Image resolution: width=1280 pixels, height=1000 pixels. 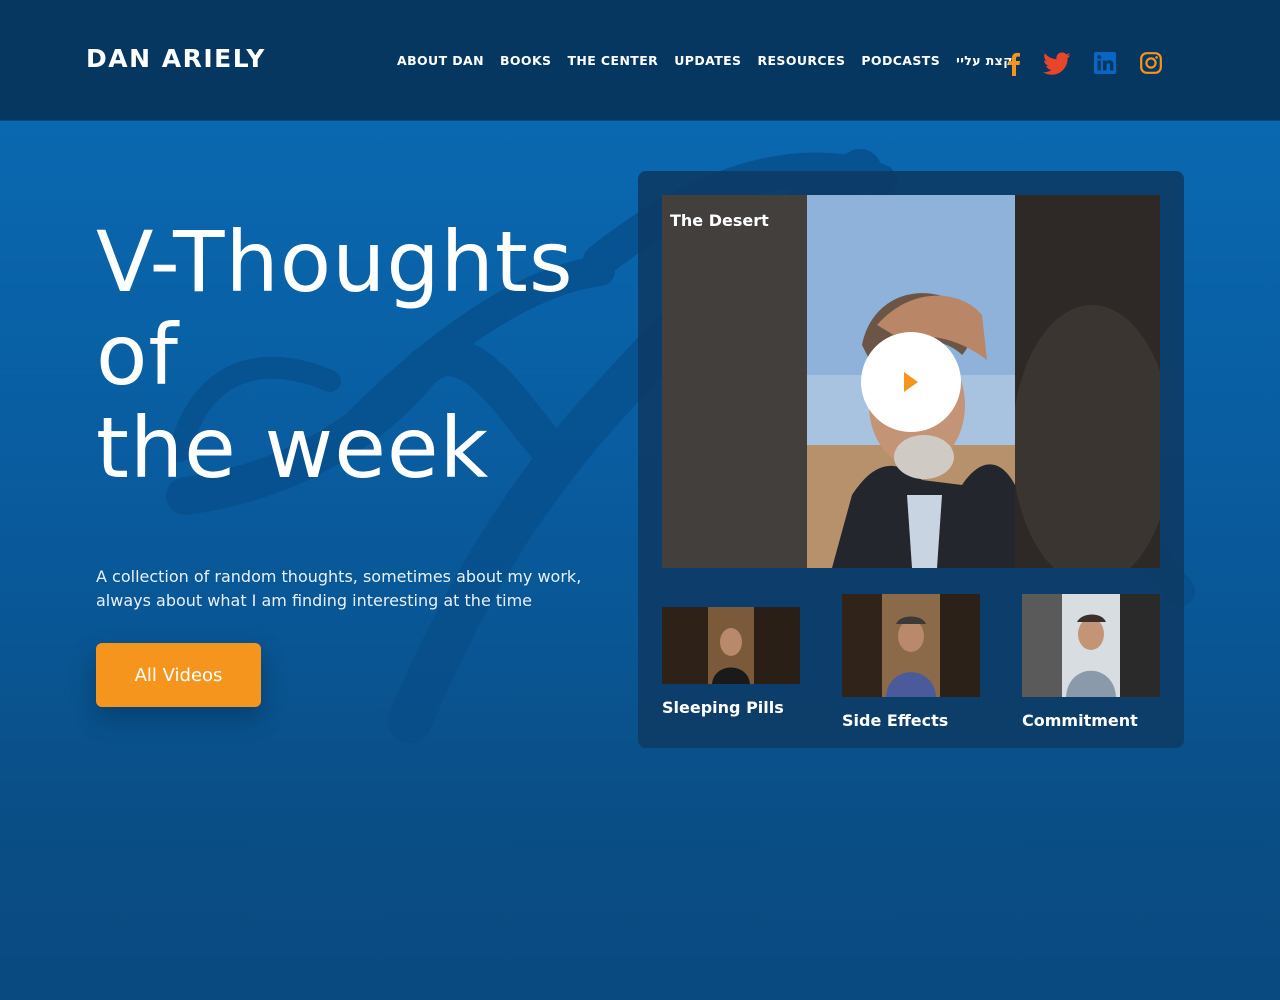 What do you see at coordinates (1105, 65) in the screenshot?
I see `linkedin-icon` at bounding box center [1105, 65].